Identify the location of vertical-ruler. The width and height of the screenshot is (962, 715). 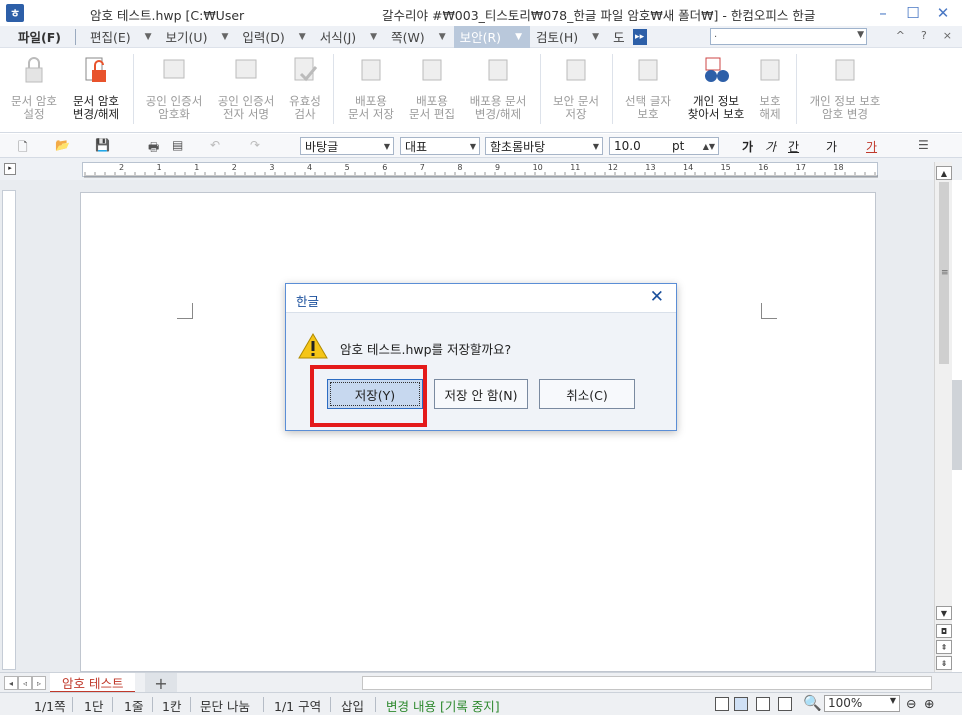
(9, 430).